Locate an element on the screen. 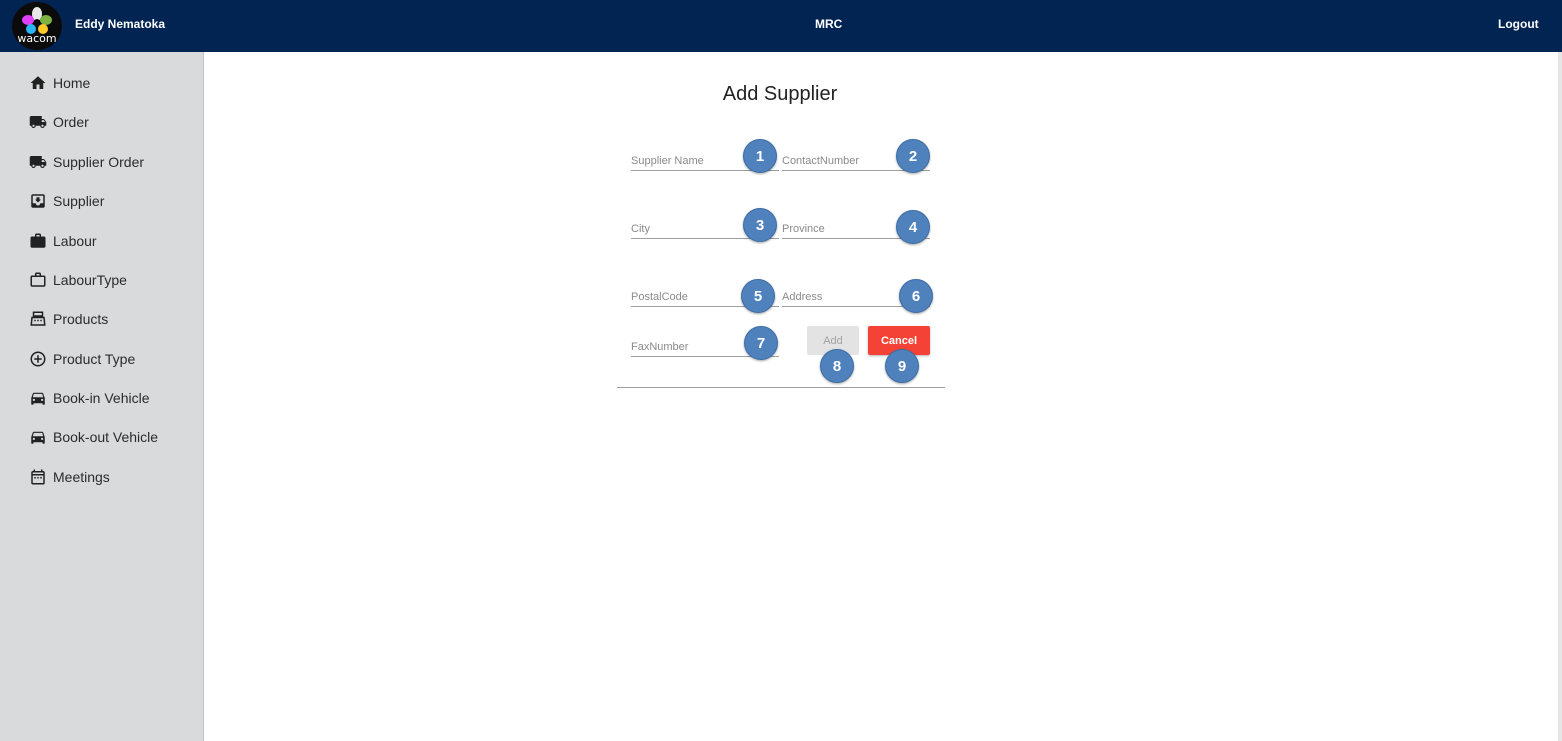 The width and height of the screenshot is (1562, 741). sidebar-item-supplier: Supplier is located at coordinates (66, 201).